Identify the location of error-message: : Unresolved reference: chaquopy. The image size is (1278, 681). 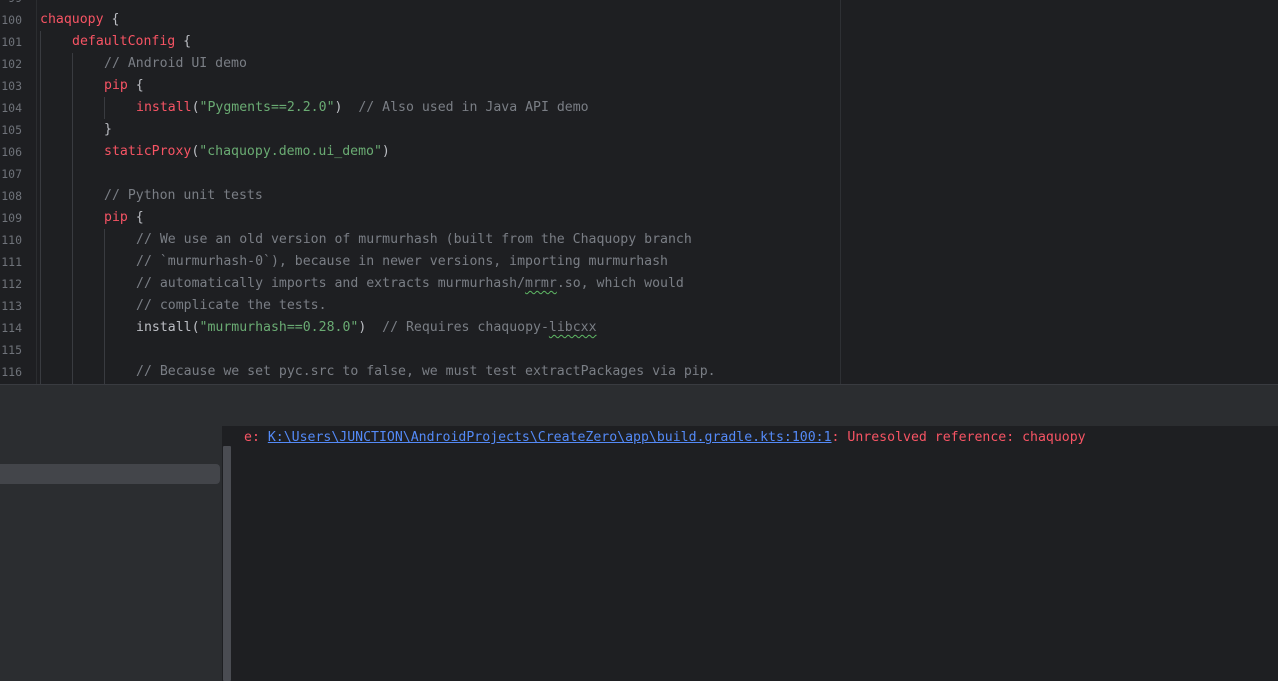
(958, 437).